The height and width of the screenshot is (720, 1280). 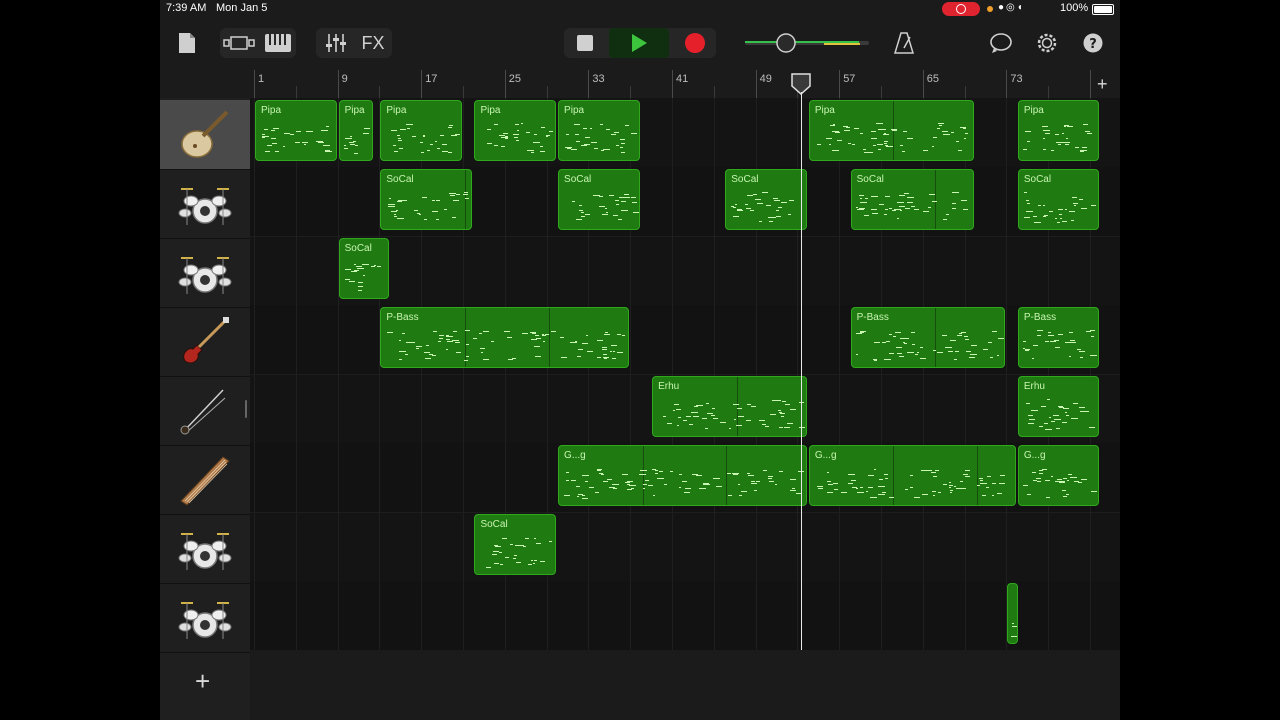 What do you see at coordinates (187, 43) in the screenshot?
I see `my-songs-button` at bounding box center [187, 43].